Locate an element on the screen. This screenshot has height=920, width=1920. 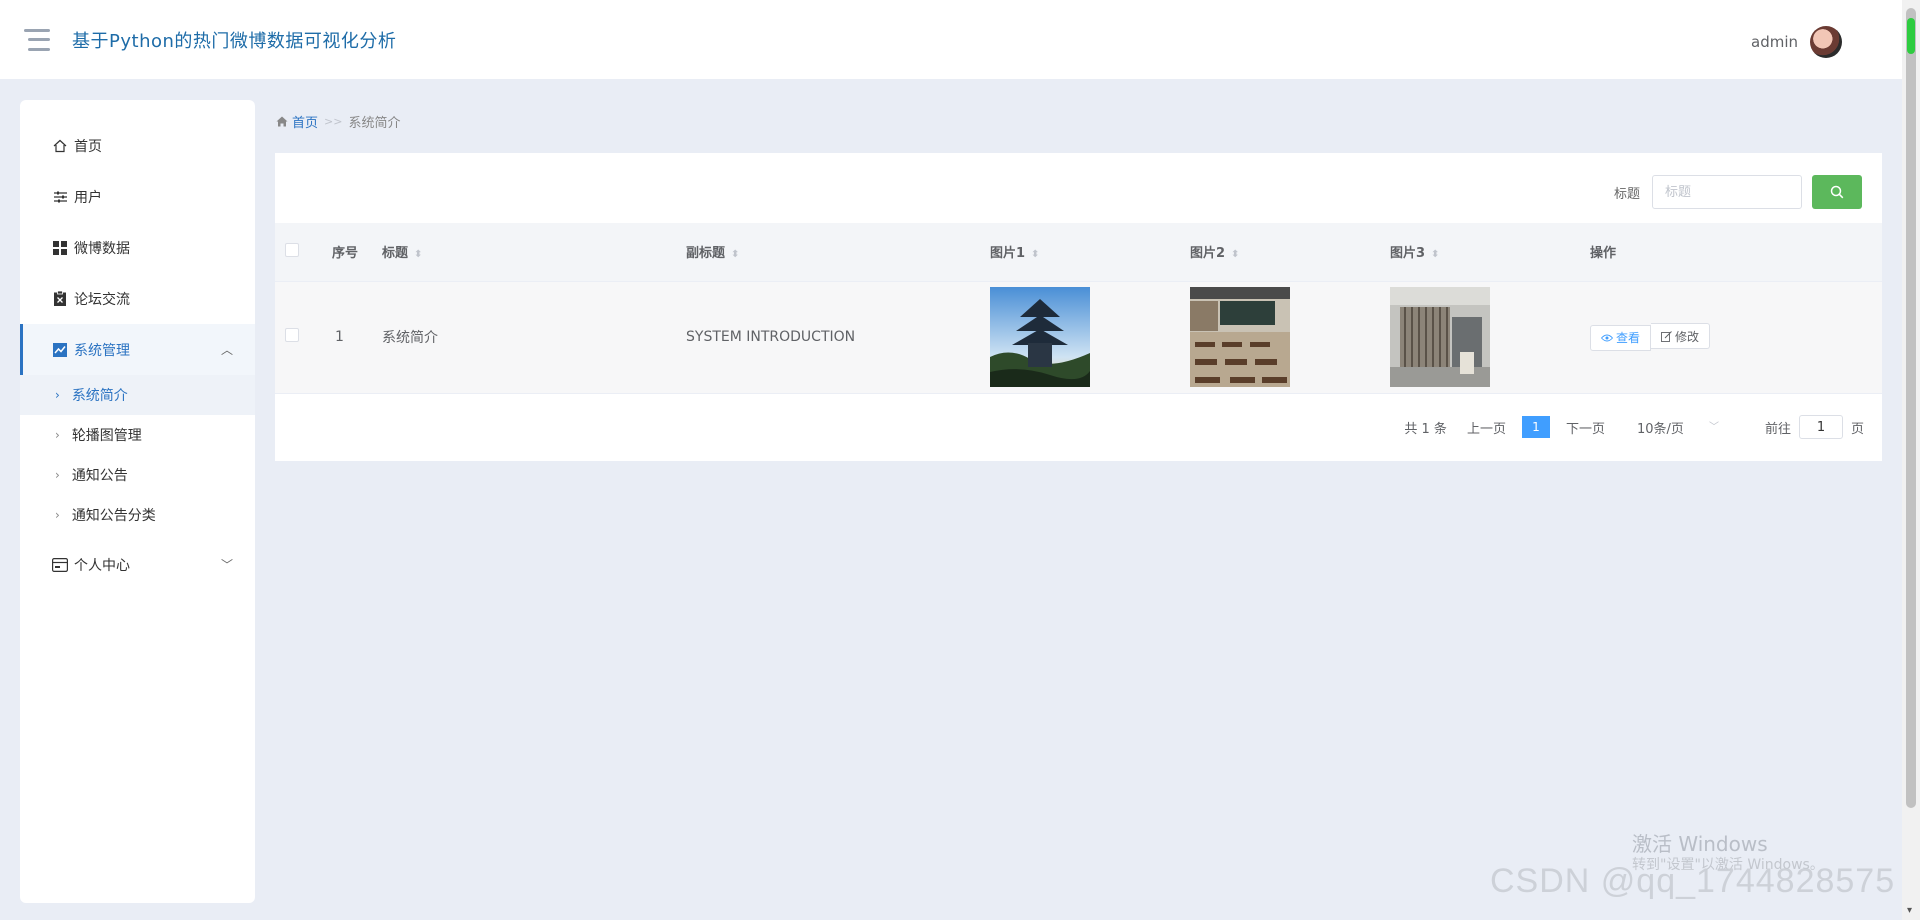
csdn-watermark: CSDN @qq_1744828575 is located at coordinates (1693, 881).